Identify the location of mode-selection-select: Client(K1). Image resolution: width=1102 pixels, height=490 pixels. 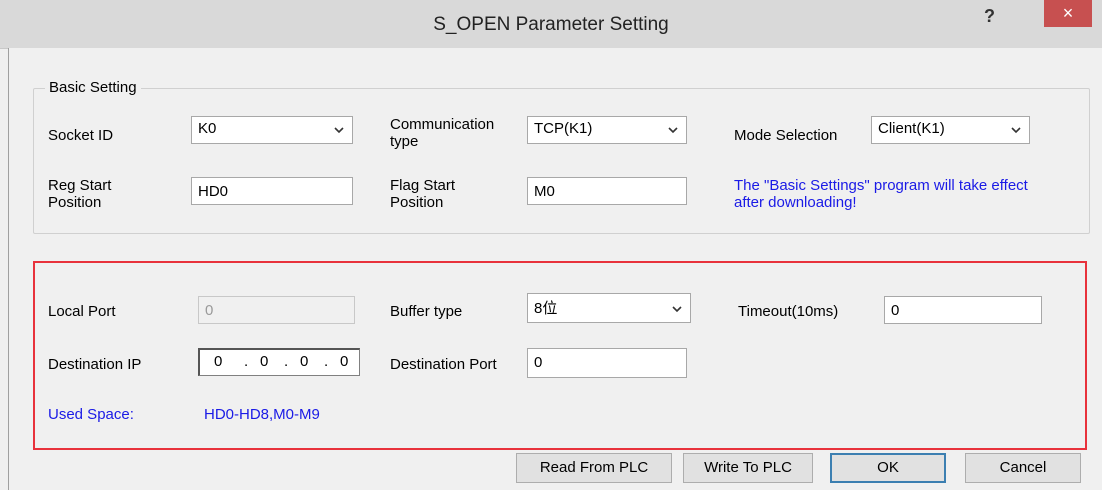
(950, 130).